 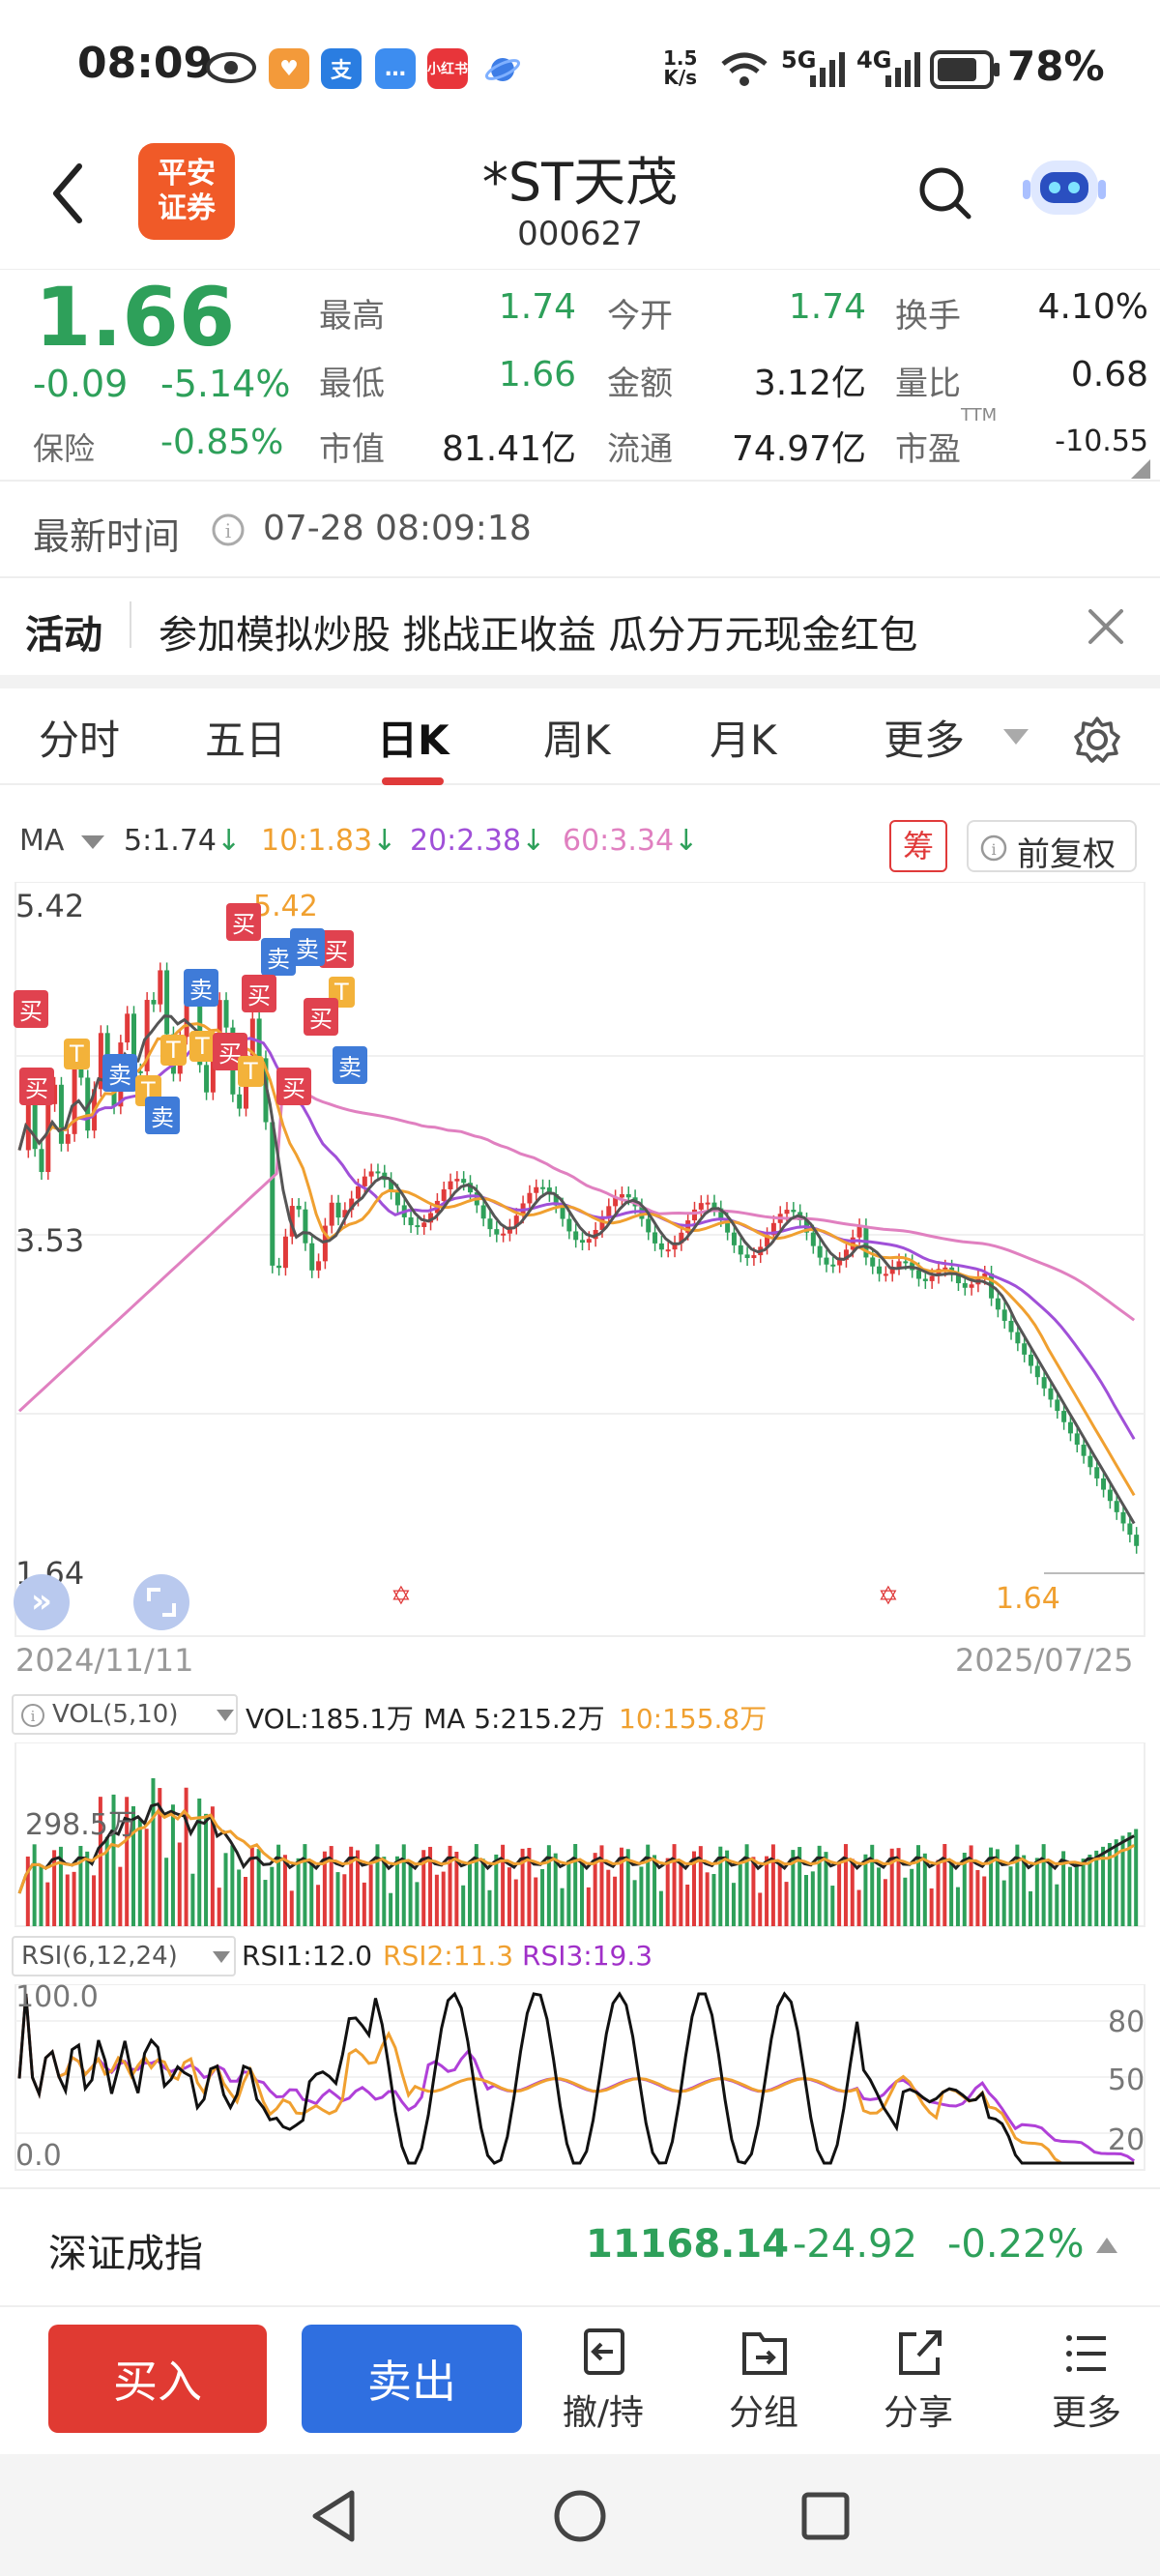 What do you see at coordinates (157, 2379) in the screenshot?
I see `buy-button: 买入` at bounding box center [157, 2379].